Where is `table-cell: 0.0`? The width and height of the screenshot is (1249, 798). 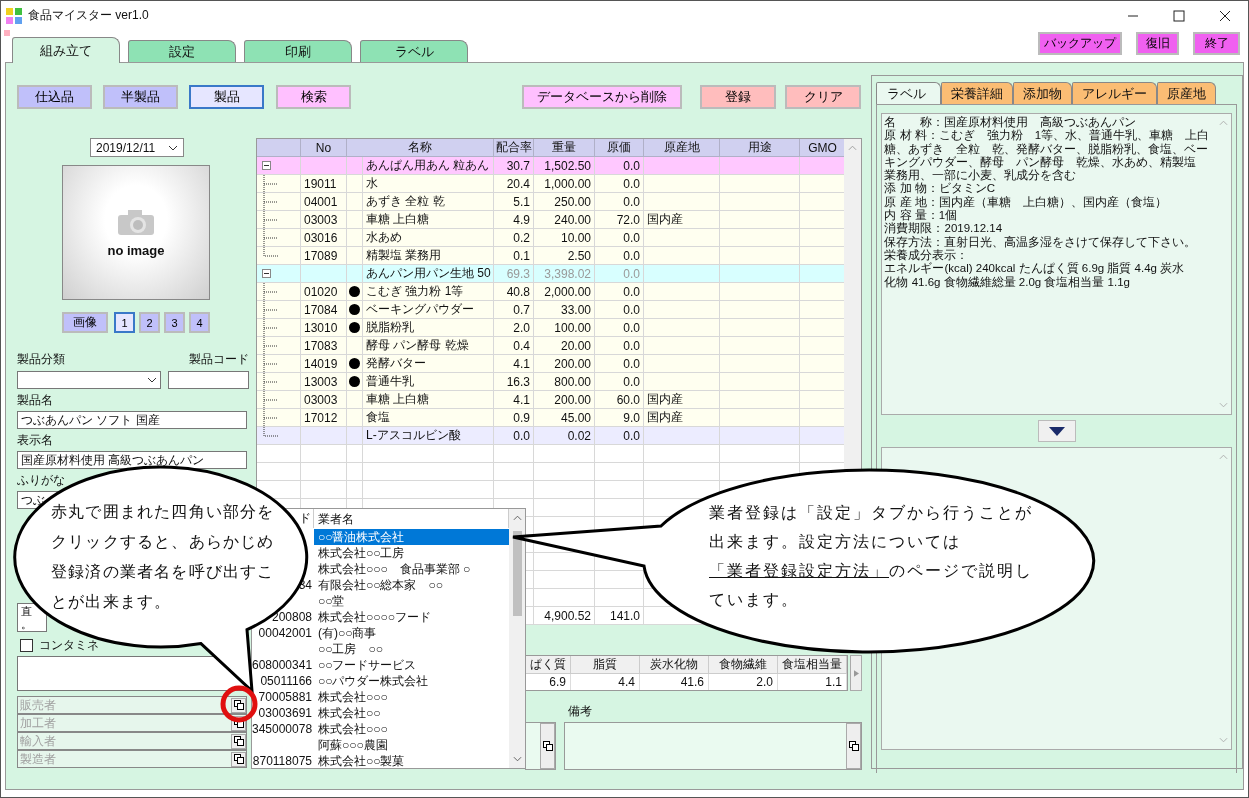
table-cell: 0.0 is located at coordinates (514, 436).